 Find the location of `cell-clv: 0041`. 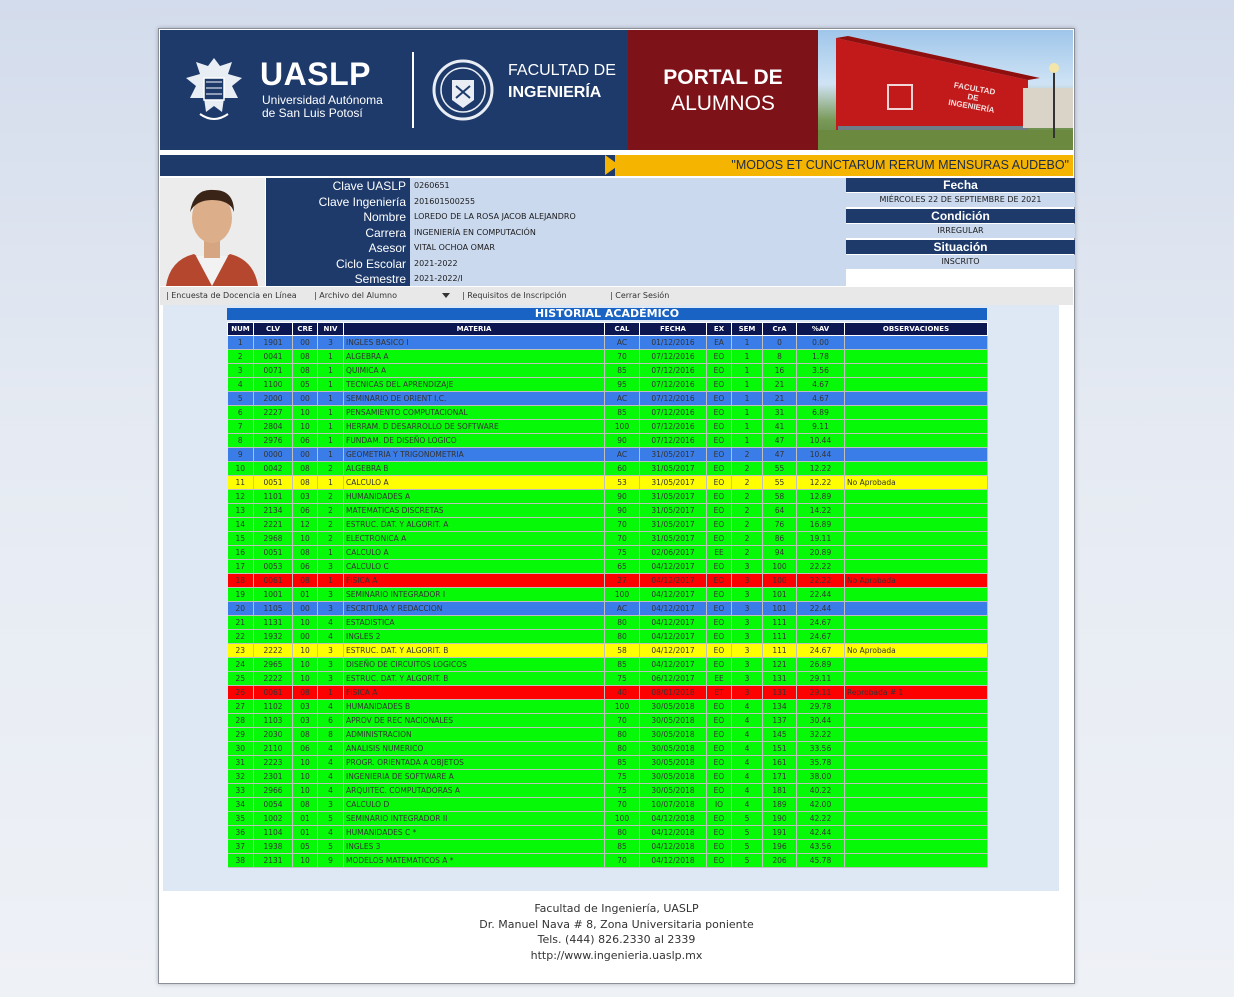

cell-clv: 0041 is located at coordinates (273, 356).